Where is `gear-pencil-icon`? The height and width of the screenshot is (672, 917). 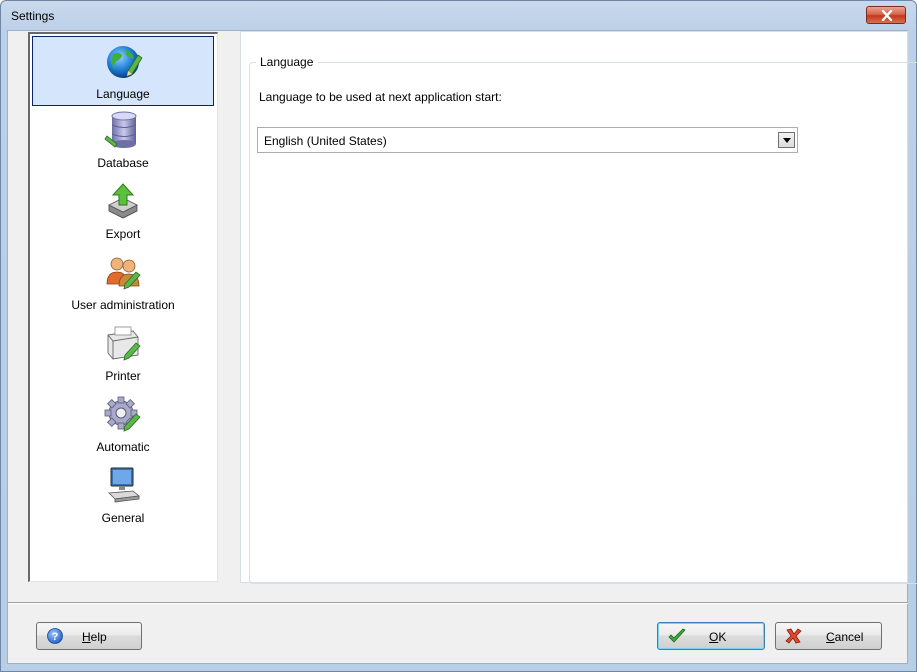
gear-pencil-icon is located at coordinates (122, 414).